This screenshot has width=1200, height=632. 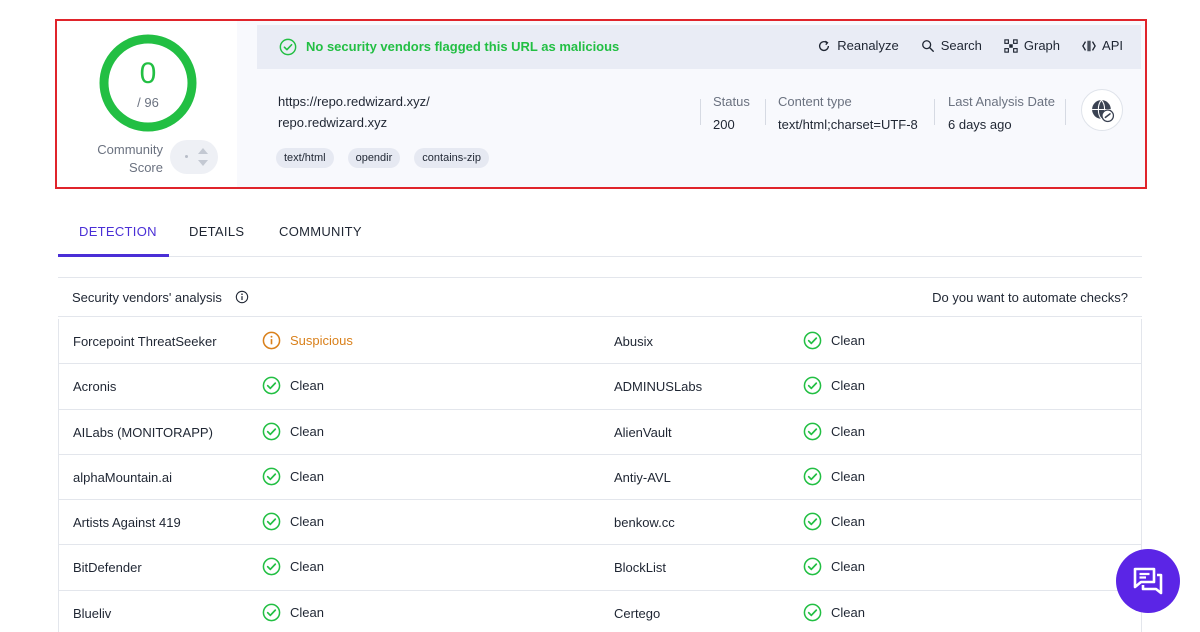 What do you see at coordinates (868, 45) in the screenshot?
I see `reanalyze-label: Reanalyze` at bounding box center [868, 45].